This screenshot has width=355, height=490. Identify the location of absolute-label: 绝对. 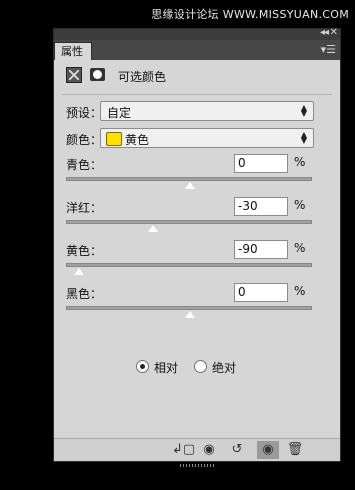
(224, 367).